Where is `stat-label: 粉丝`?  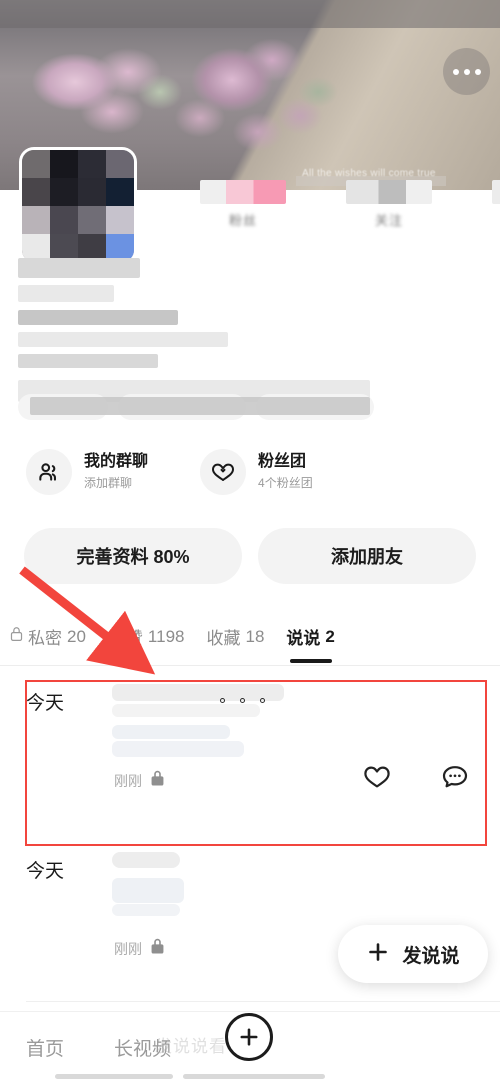
stat-label: 粉丝 is located at coordinates (242, 220).